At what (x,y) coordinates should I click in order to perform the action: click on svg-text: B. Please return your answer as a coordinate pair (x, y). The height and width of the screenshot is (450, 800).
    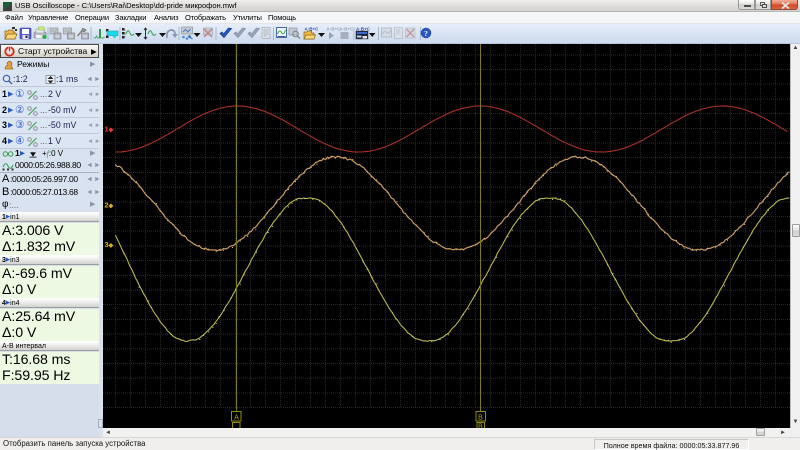
    Looking at the image, I should click on (480, 418).